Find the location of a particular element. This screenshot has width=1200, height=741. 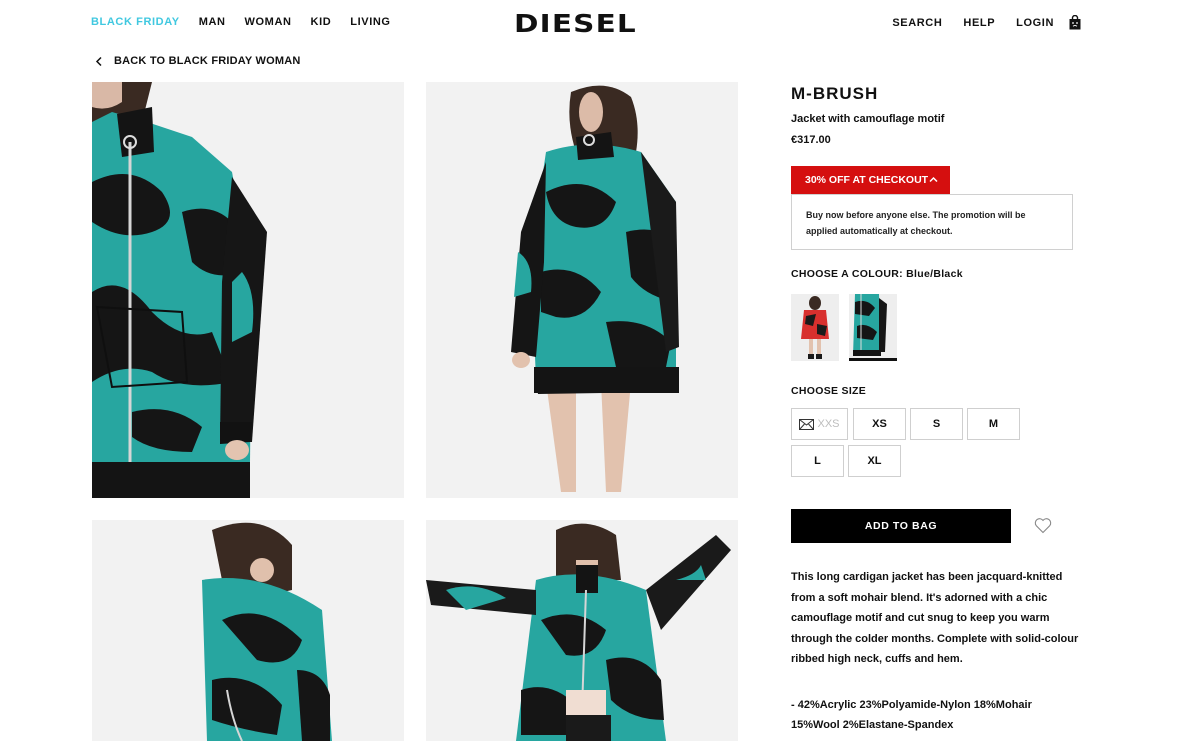

product-photo-arms-out is located at coordinates (582, 630).